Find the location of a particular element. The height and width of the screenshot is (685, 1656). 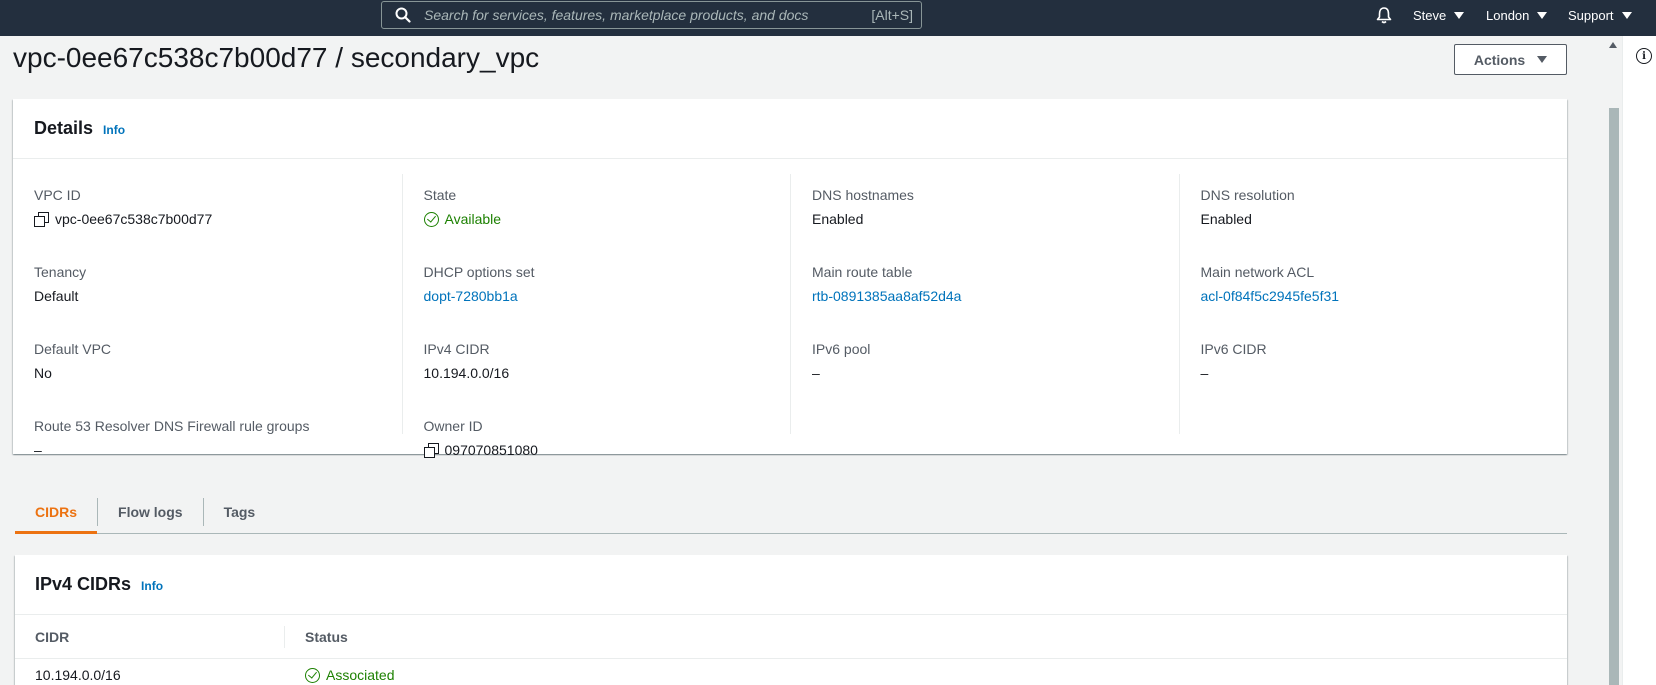

field-value: 097070851080 is located at coordinates (607, 450).